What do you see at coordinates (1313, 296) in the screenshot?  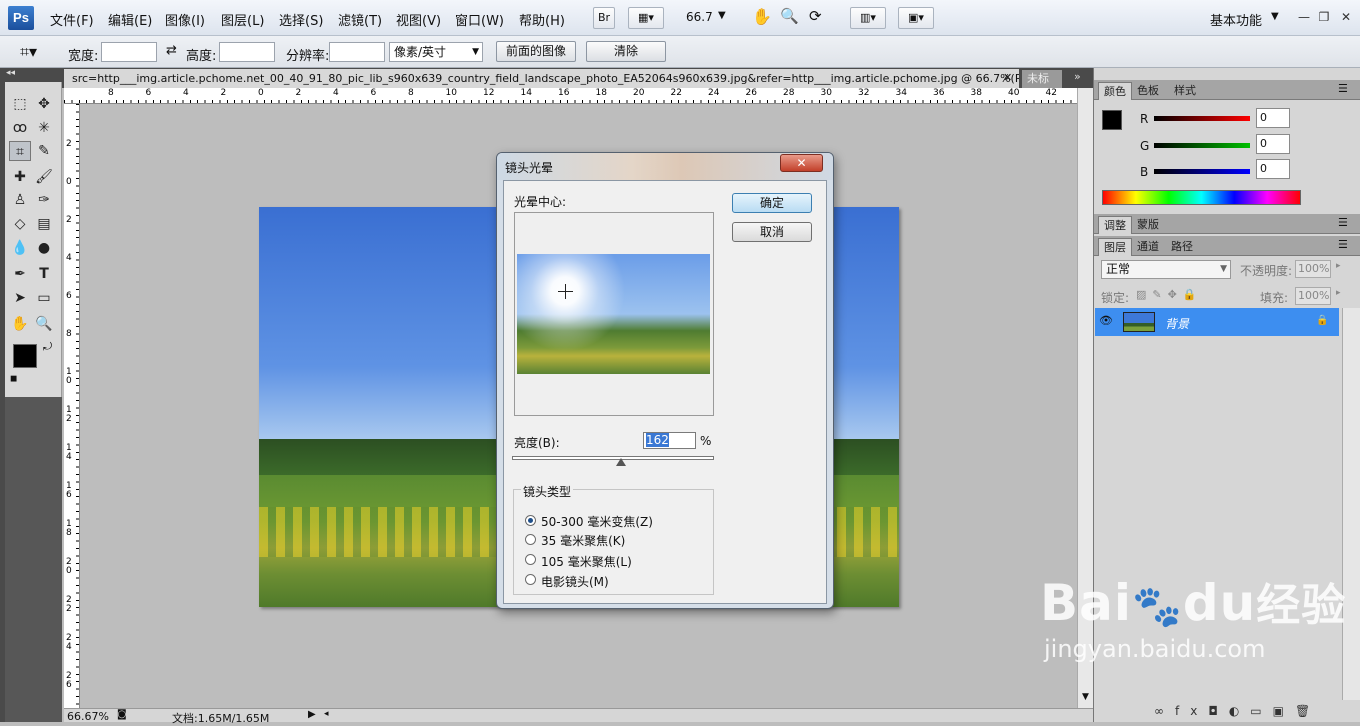 I see `fill-input: 100%` at bounding box center [1313, 296].